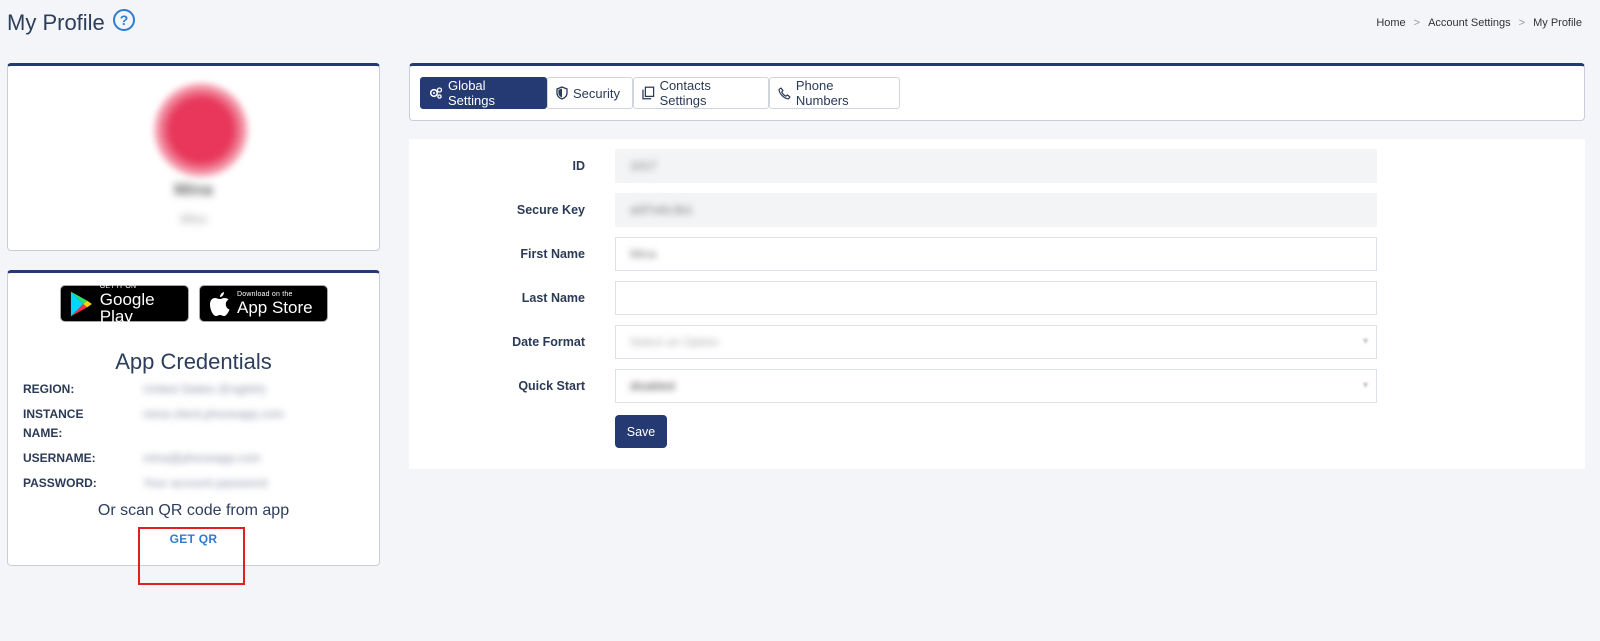 Image resolution: width=1600 pixels, height=641 pixels. What do you see at coordinates (596, 93) in the screenshot?
I see `tab-label: Security` at bounding box center [596, 93].